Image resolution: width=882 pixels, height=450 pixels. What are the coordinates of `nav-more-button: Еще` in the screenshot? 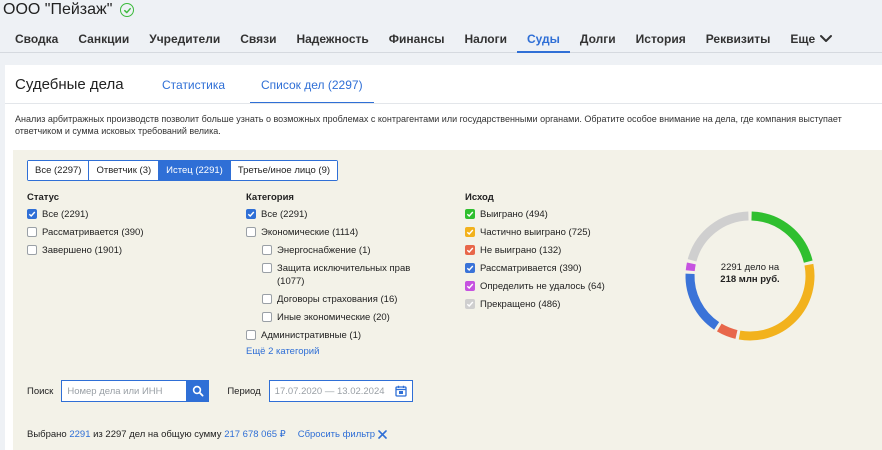 It's located at (811, 39).